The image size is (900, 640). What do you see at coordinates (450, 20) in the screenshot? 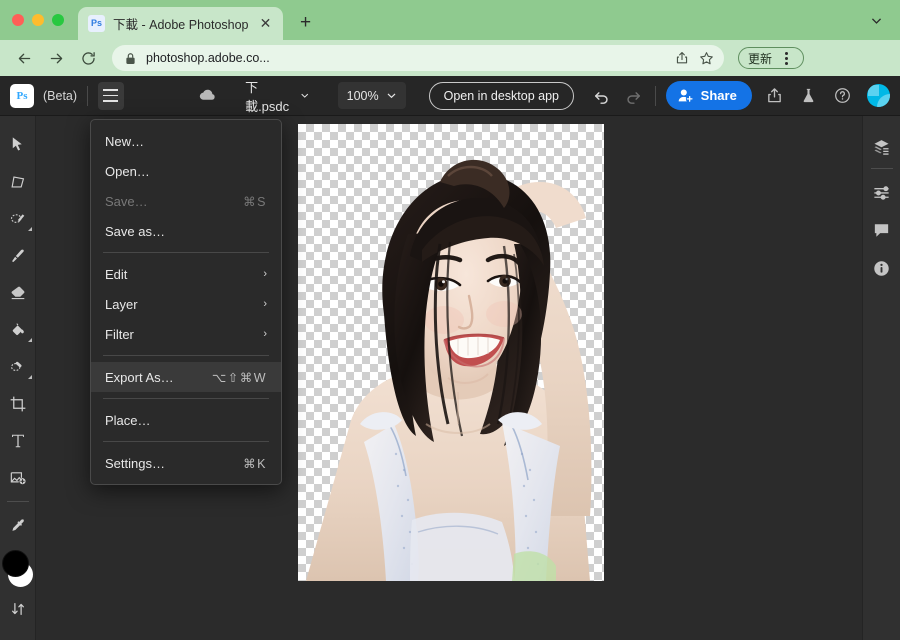
I see `browser-tabstrip: Ps 下載 - Adobe Photoshop ✕ +` at bounding box center [450, 20].